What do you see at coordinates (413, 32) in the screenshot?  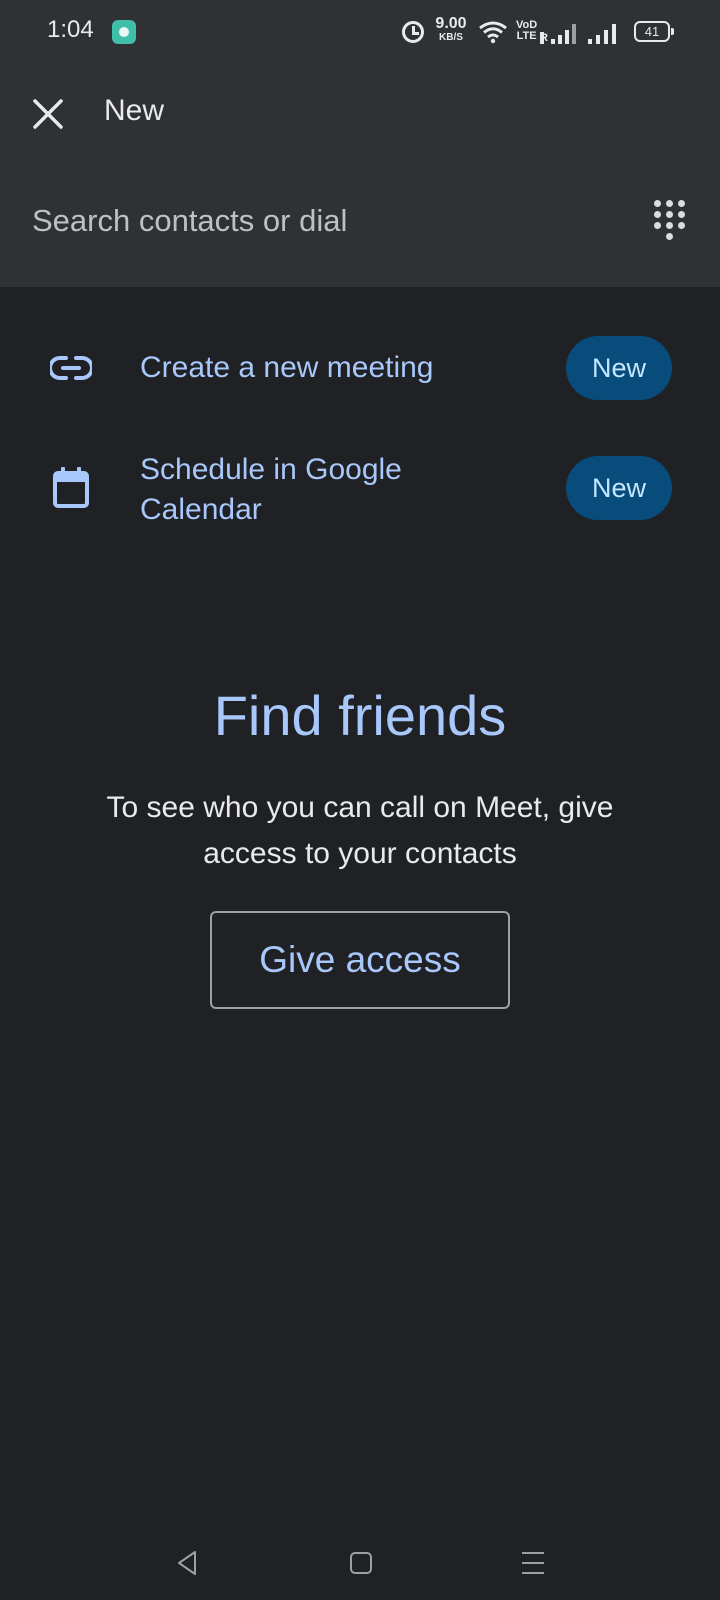 I see `alarm-icon` at bounding box center [413, 32].